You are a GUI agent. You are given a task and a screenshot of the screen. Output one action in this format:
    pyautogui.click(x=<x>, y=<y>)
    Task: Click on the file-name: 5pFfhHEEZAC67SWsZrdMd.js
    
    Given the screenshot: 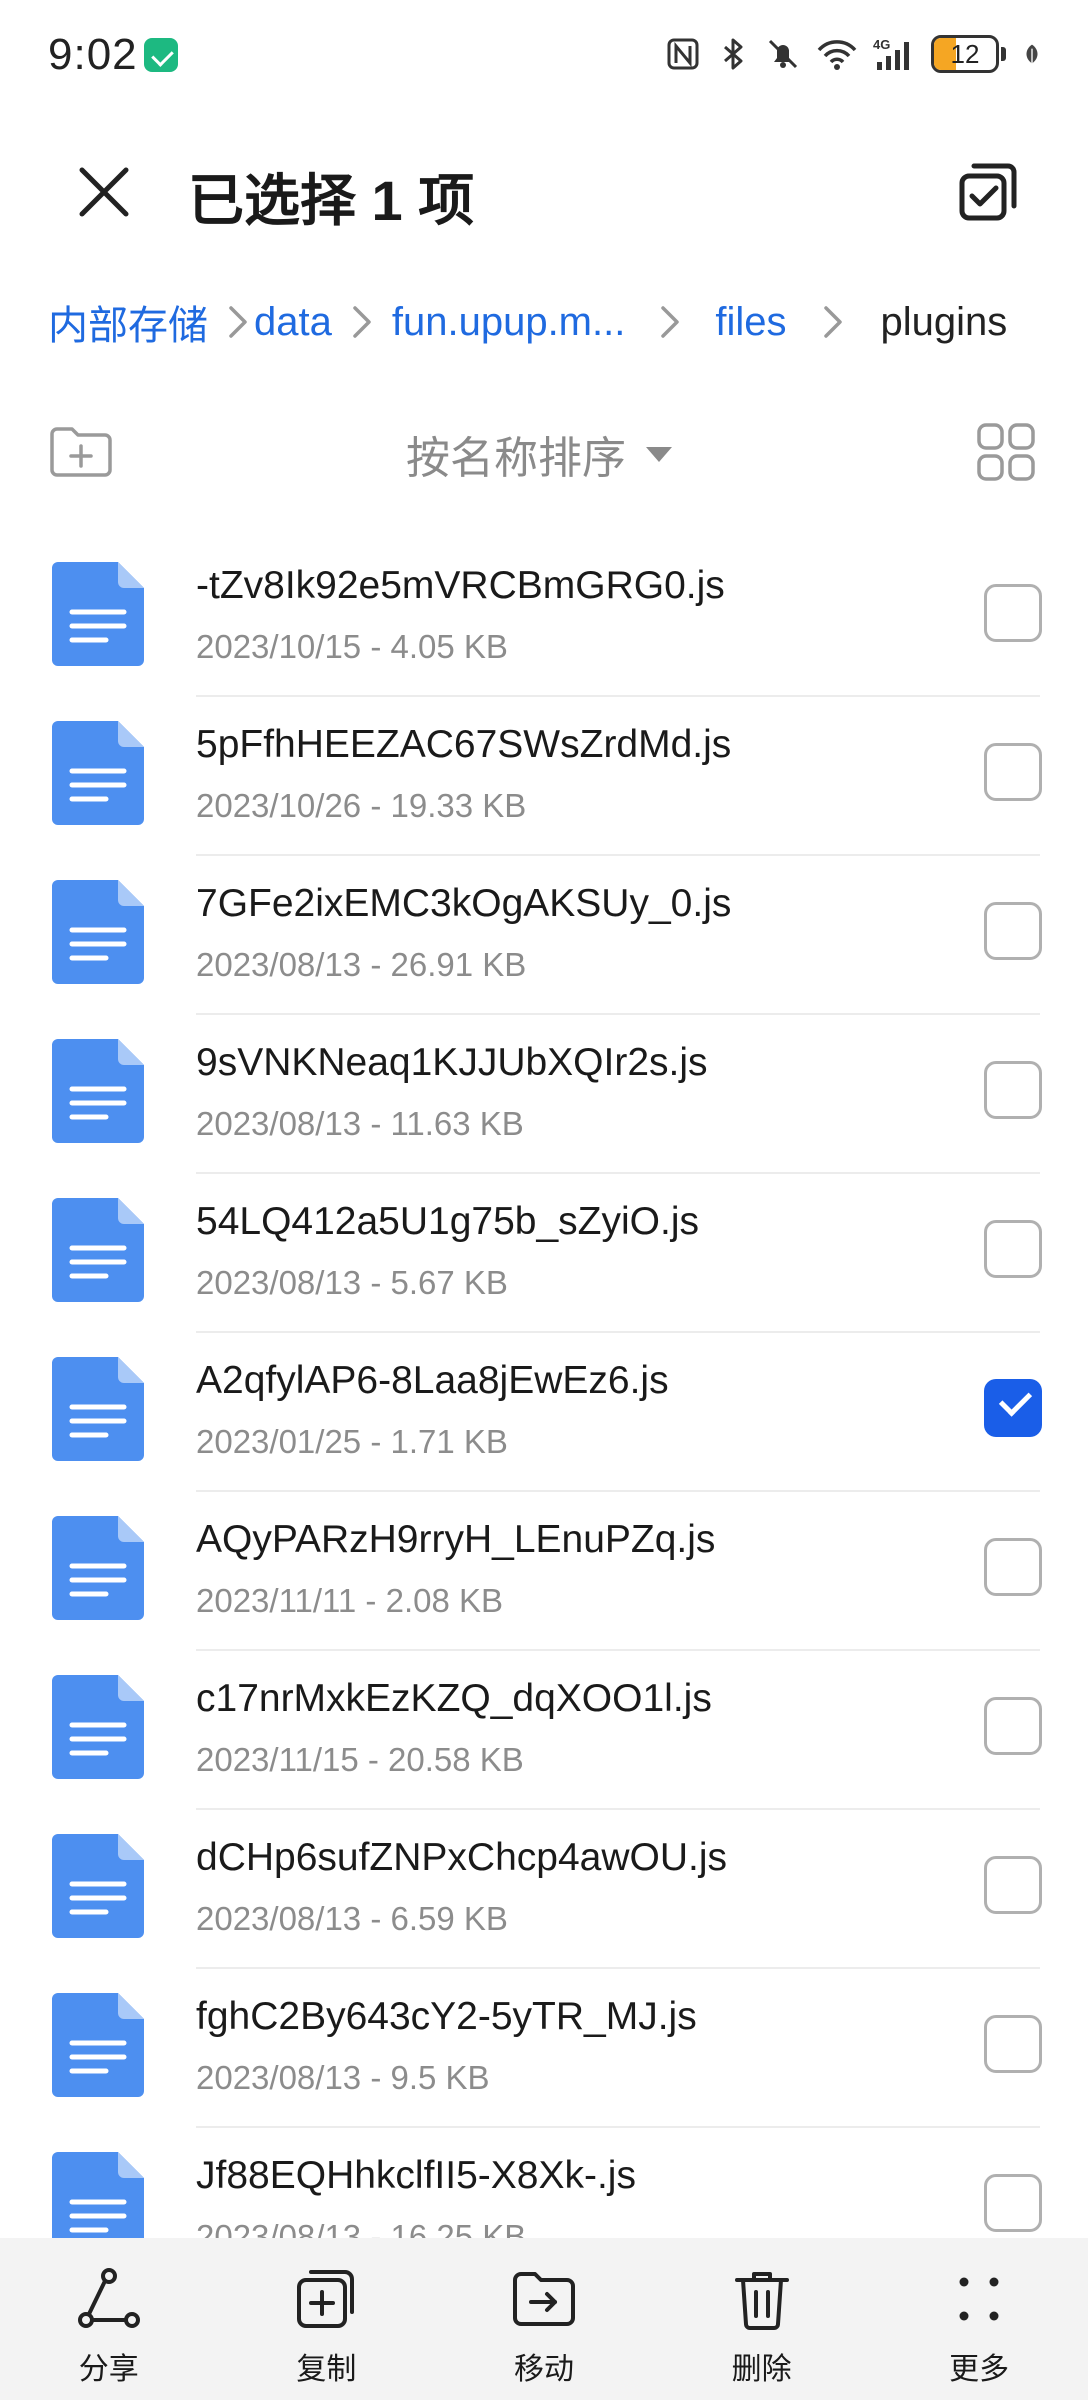 What is the action you would take?
    pyautogui.click(x=464, y=744)
    